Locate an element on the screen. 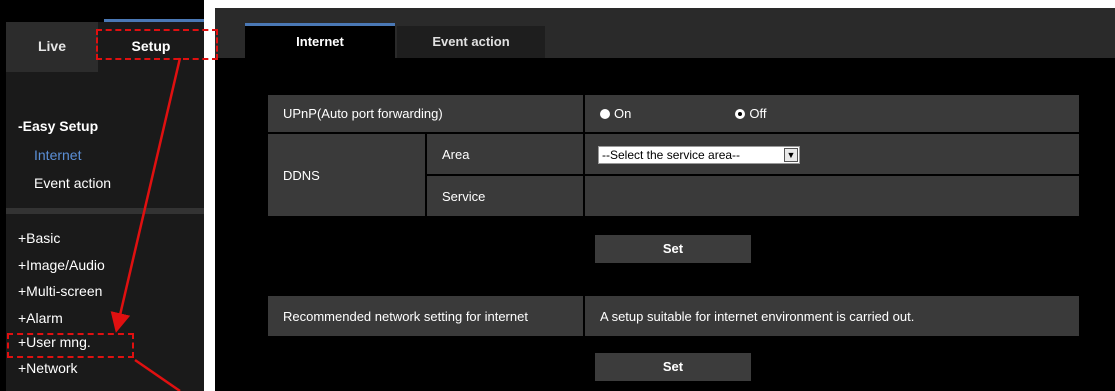 The height and width of the screenshot is (391, 1115). content-tab-bar: Internet Event action is located at coordinates (665, 33).